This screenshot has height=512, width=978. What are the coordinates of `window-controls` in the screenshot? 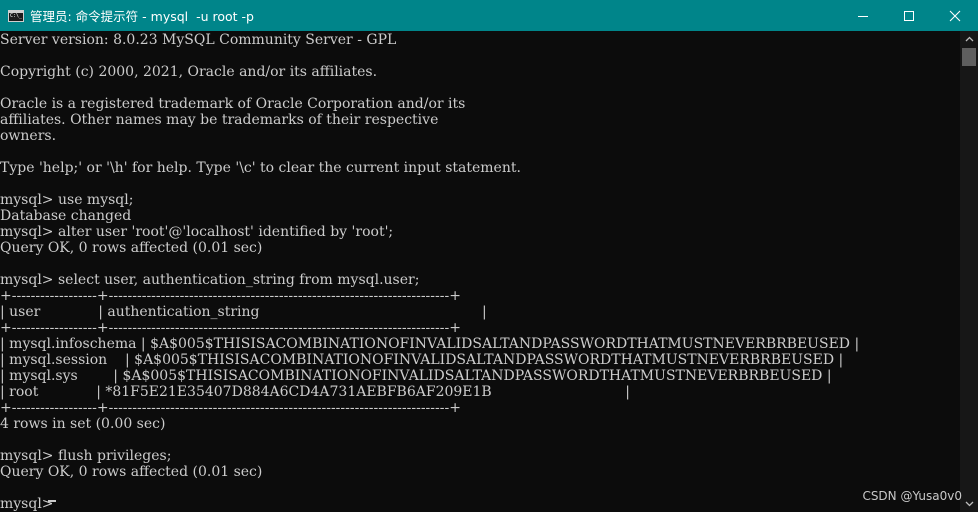 It's located at (909, 15).